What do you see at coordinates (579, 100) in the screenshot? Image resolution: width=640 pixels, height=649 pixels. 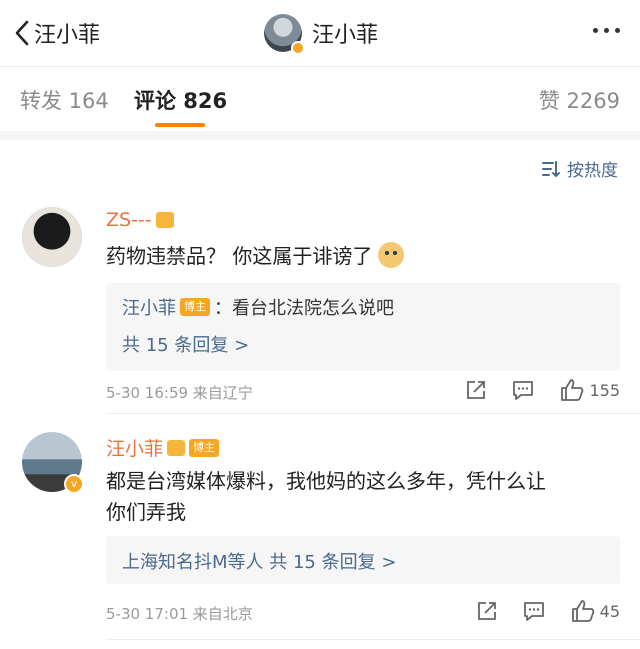 I see `tab-likes: 赞 2269` at bounding box center [579, 100].